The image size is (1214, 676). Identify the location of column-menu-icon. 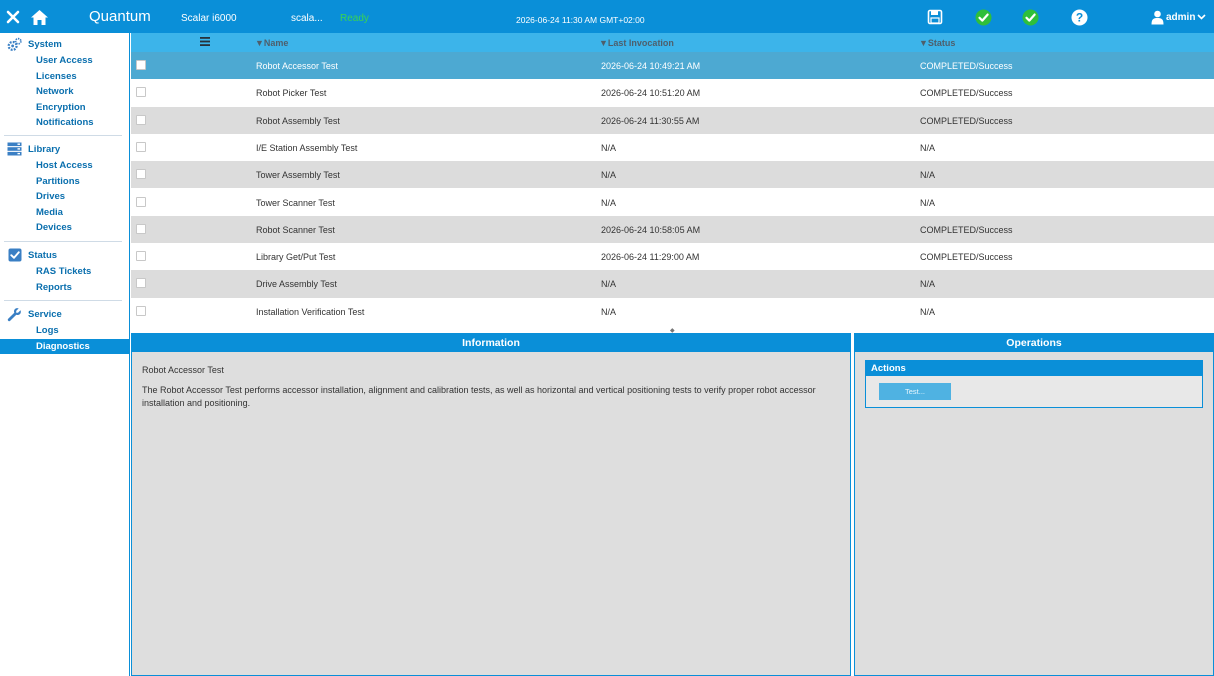
(206, 42).